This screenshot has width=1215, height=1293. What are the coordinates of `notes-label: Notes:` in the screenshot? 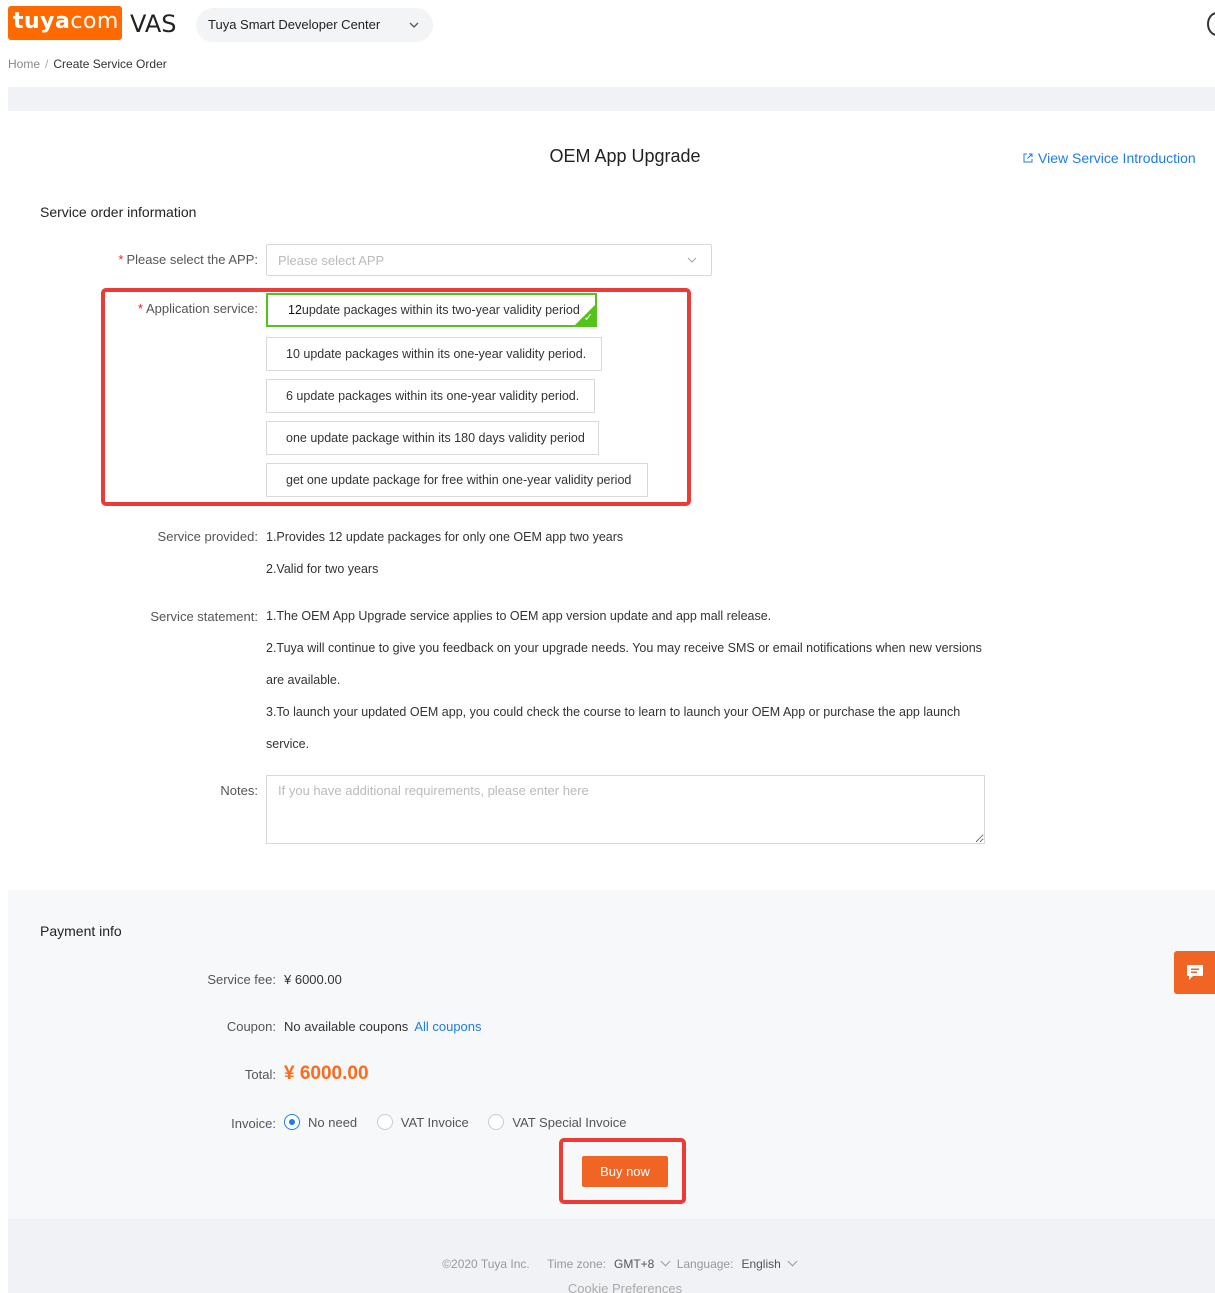 It's located at (239, 790).